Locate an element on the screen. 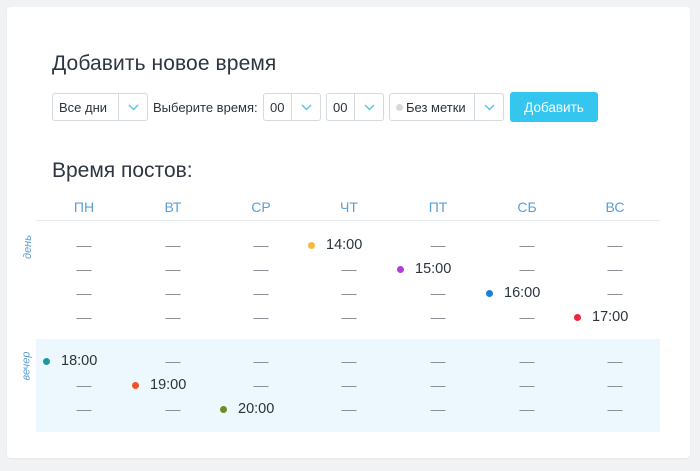 The height and width of the screenshot is (471, 700). time-slot: 20:00 is located at coordinates (247, 409).